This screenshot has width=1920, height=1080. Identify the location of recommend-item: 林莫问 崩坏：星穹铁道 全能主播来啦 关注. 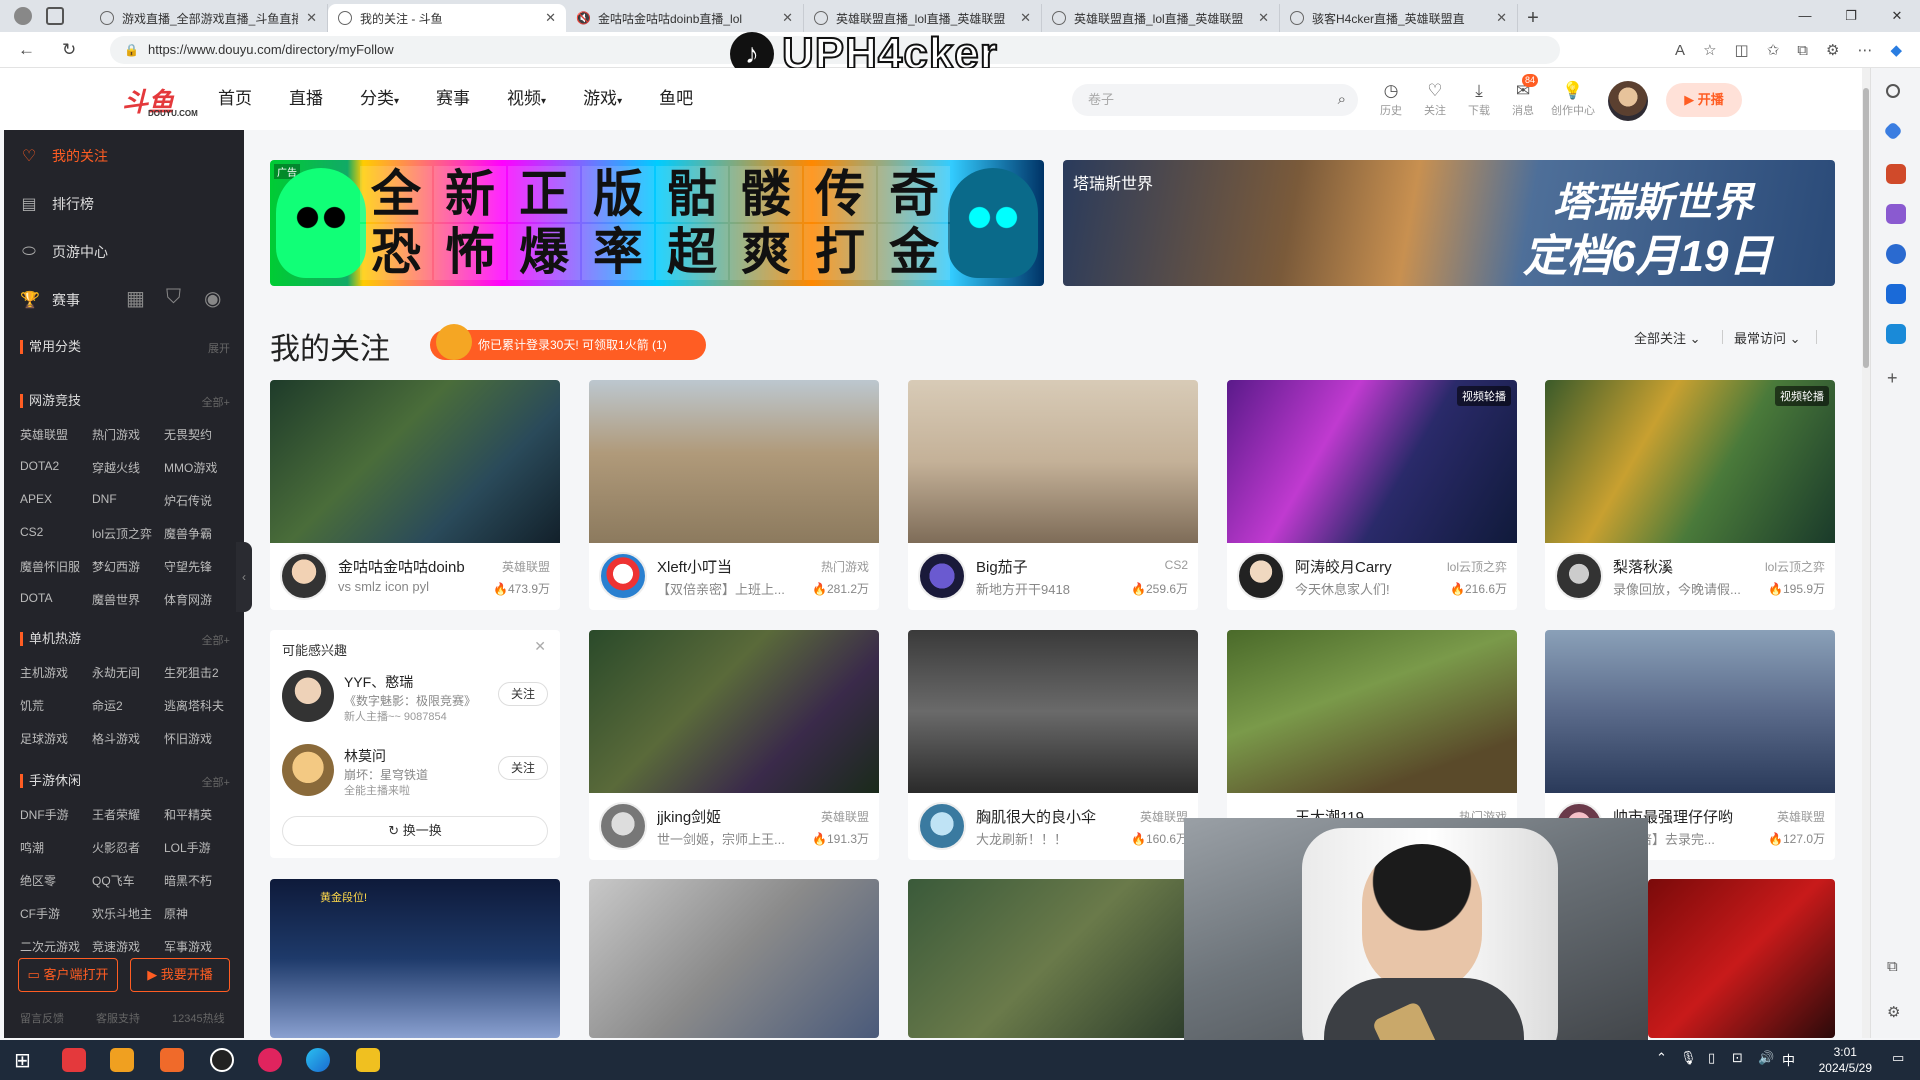
(415, 773).